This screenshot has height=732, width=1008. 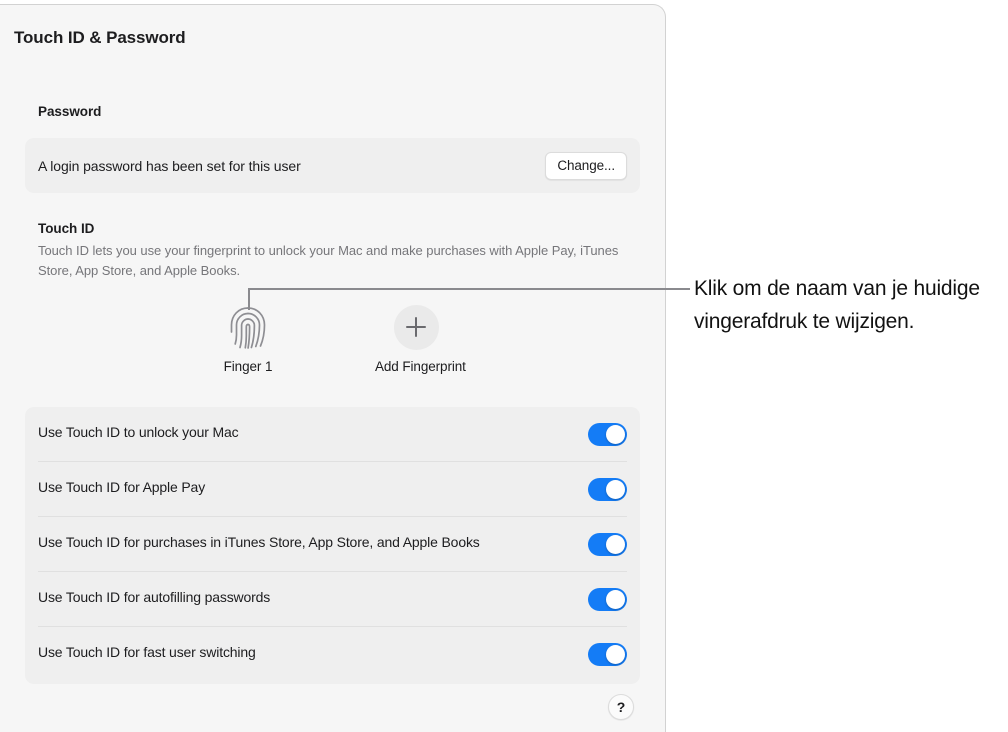 I want to click on touch-id-section-heading: Touch ID, so click(x=66, y=228).